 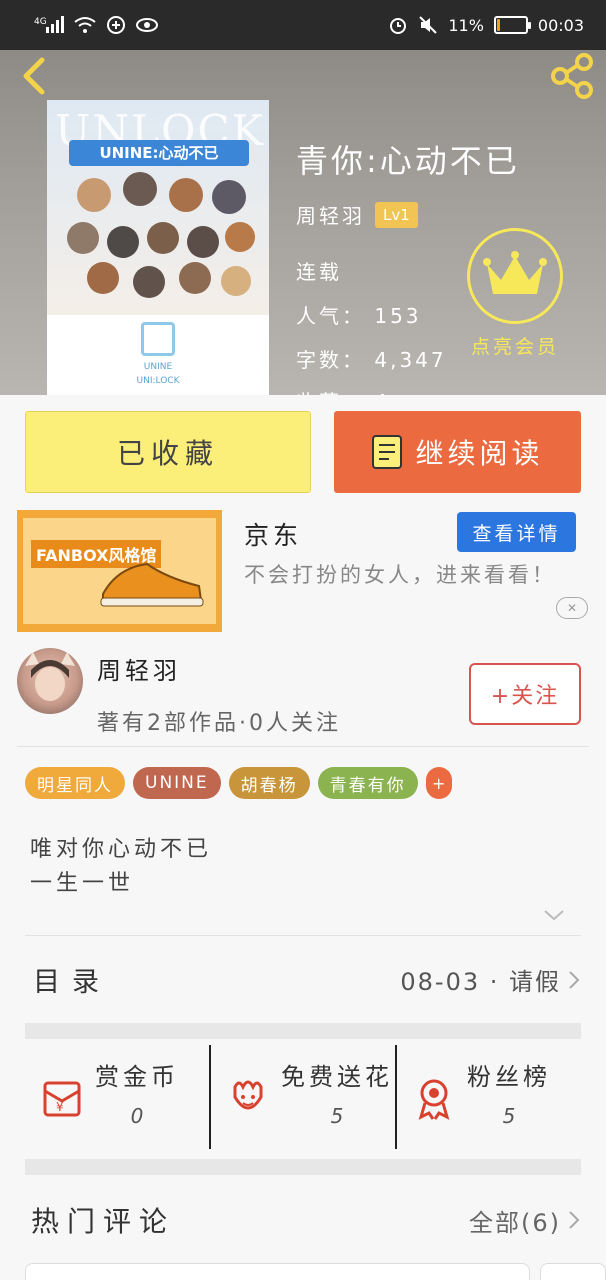 I want to click on author-stats: 著有2部作品·0人关注, so click(x=219, y=723).